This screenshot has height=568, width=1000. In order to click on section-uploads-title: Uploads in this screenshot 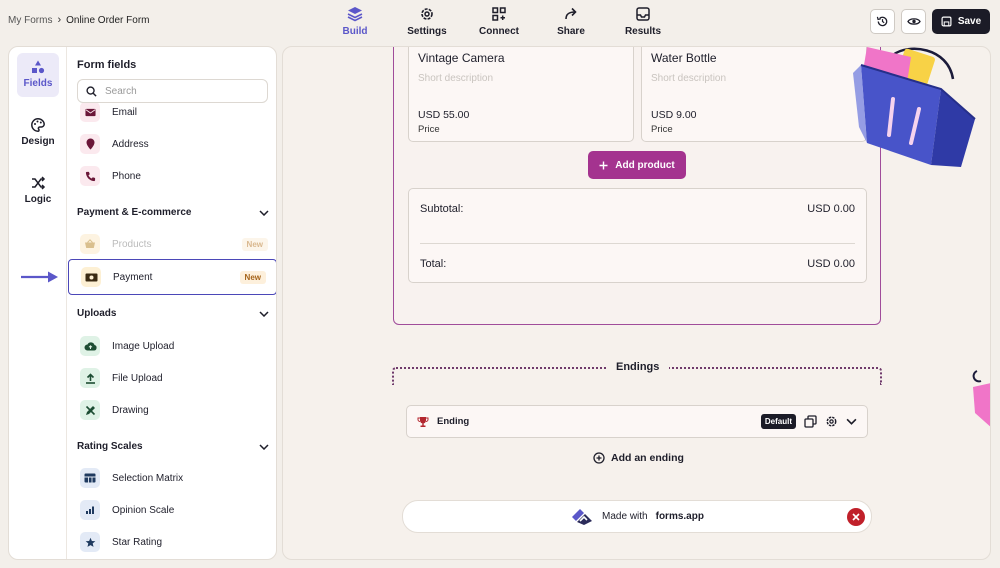, I will do `click(97, 313)`.